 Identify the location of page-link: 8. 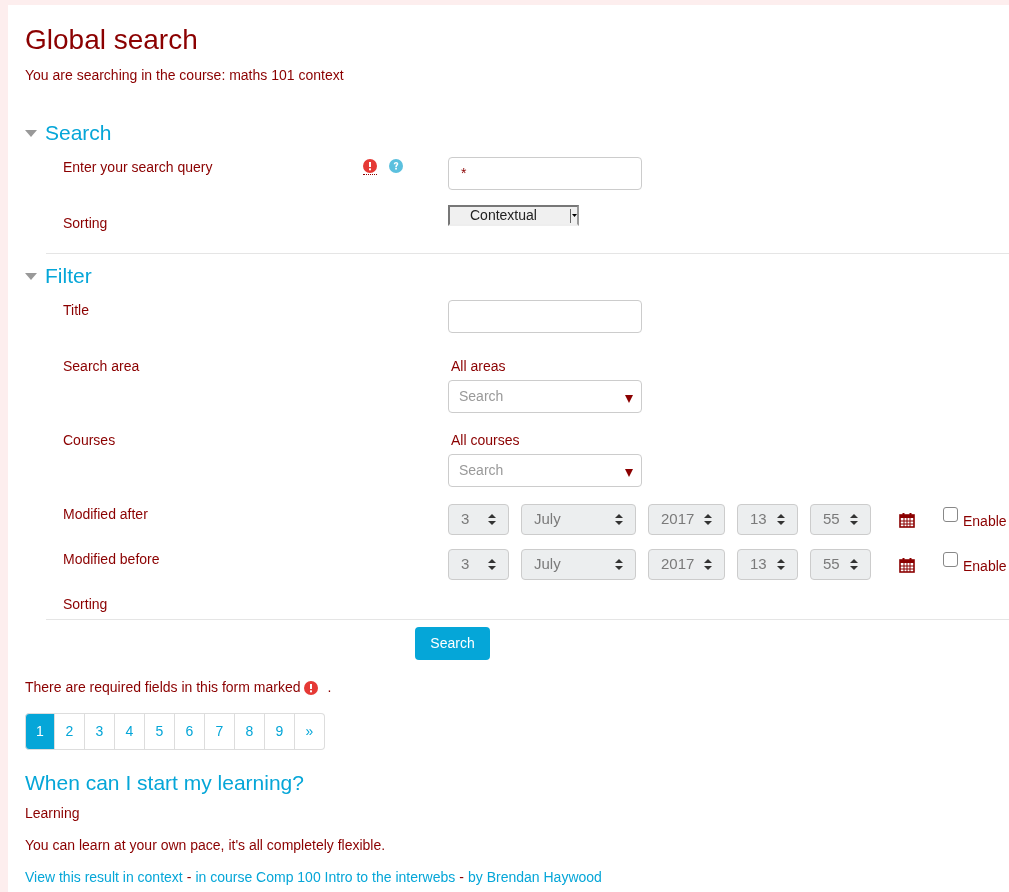
(250, 731).